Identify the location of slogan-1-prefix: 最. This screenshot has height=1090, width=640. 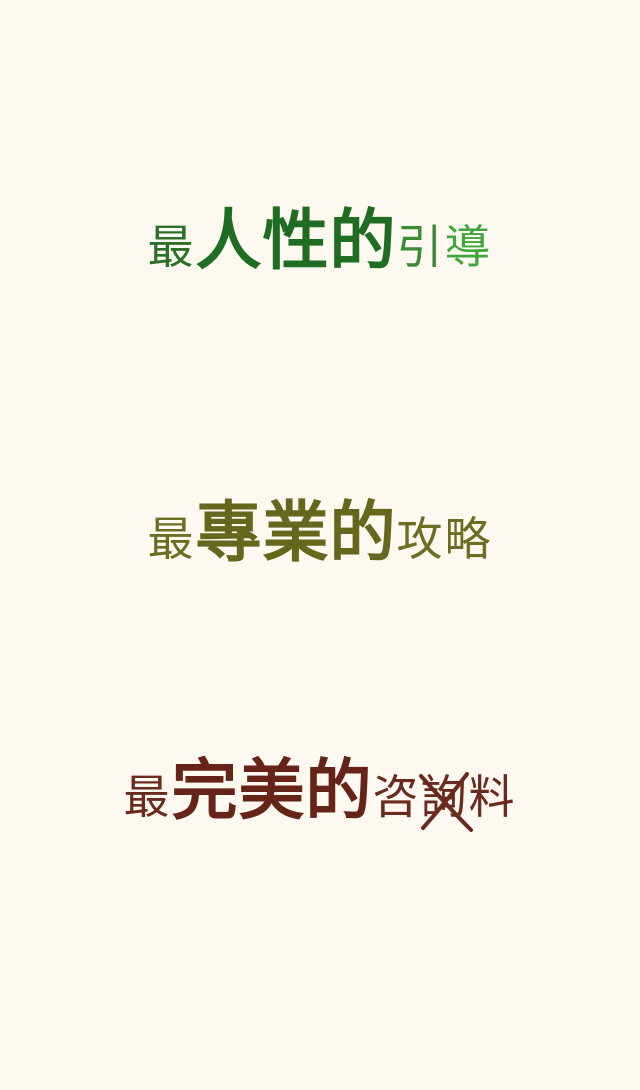
(171, 247).